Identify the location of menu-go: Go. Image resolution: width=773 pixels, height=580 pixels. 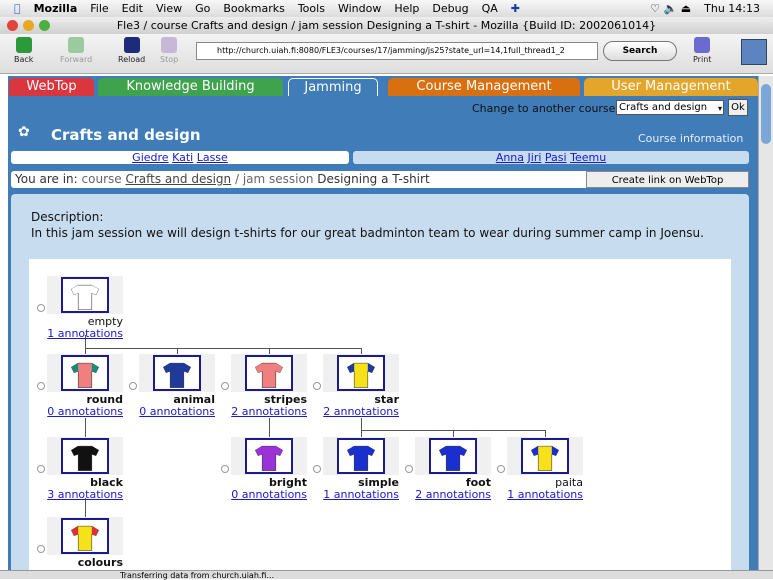
(202, 8).